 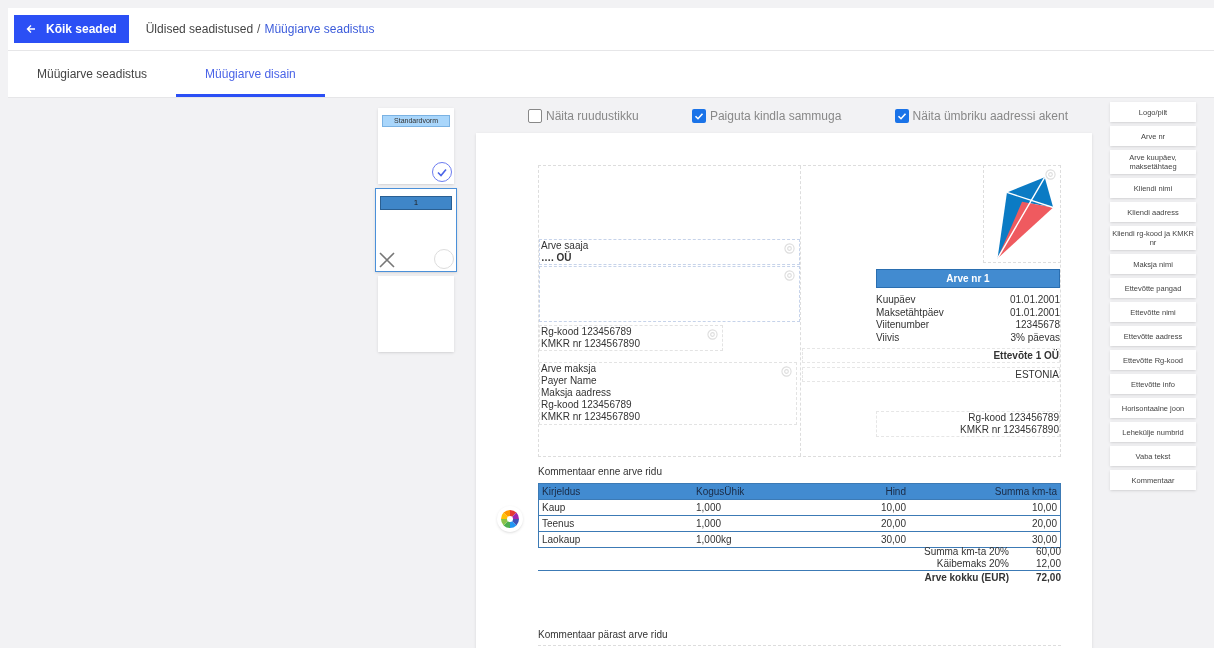 I want to click on company-country: ESTONIA, so click(x=1037, y=374).